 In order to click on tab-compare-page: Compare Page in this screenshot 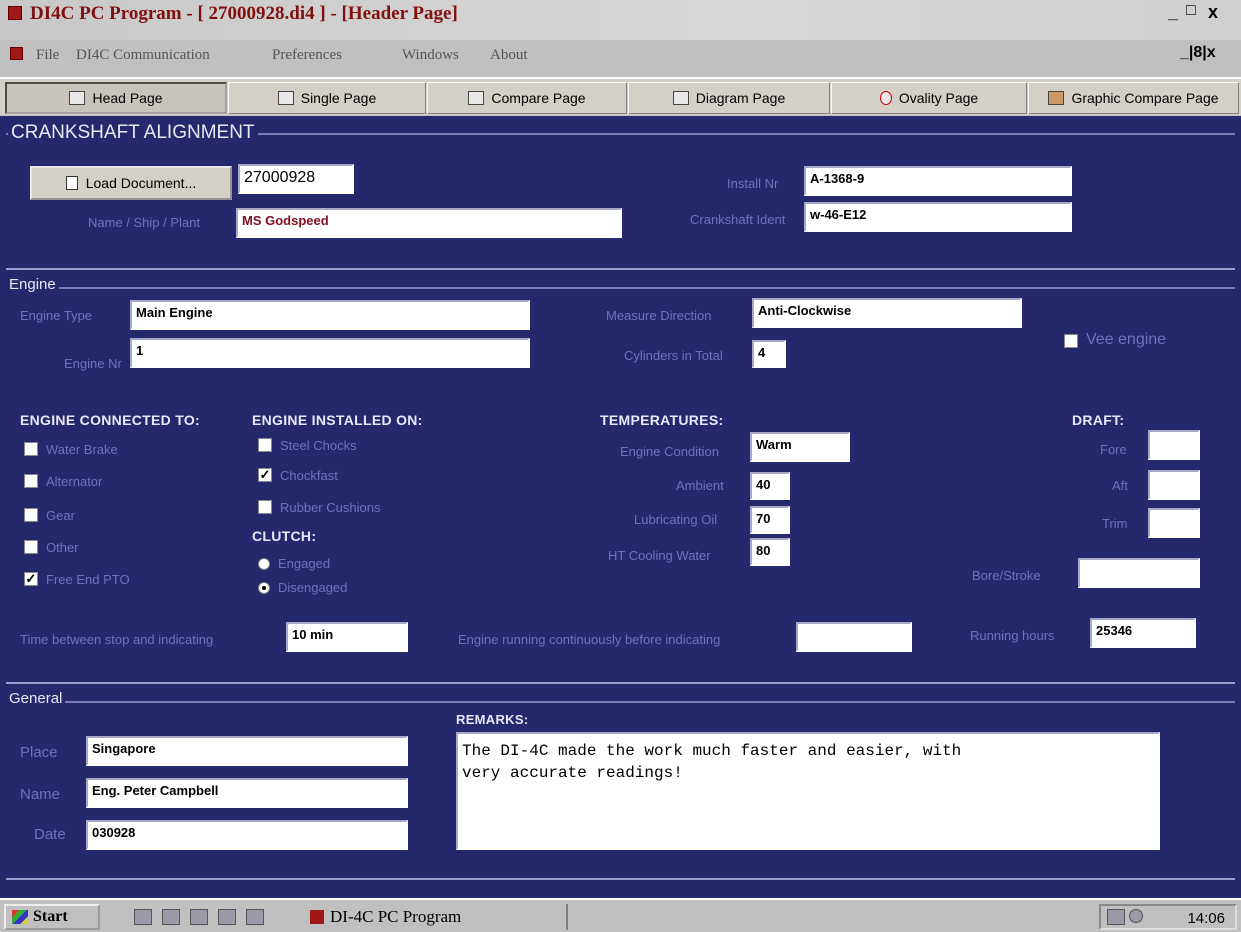, I will do `click(527, 98)`.